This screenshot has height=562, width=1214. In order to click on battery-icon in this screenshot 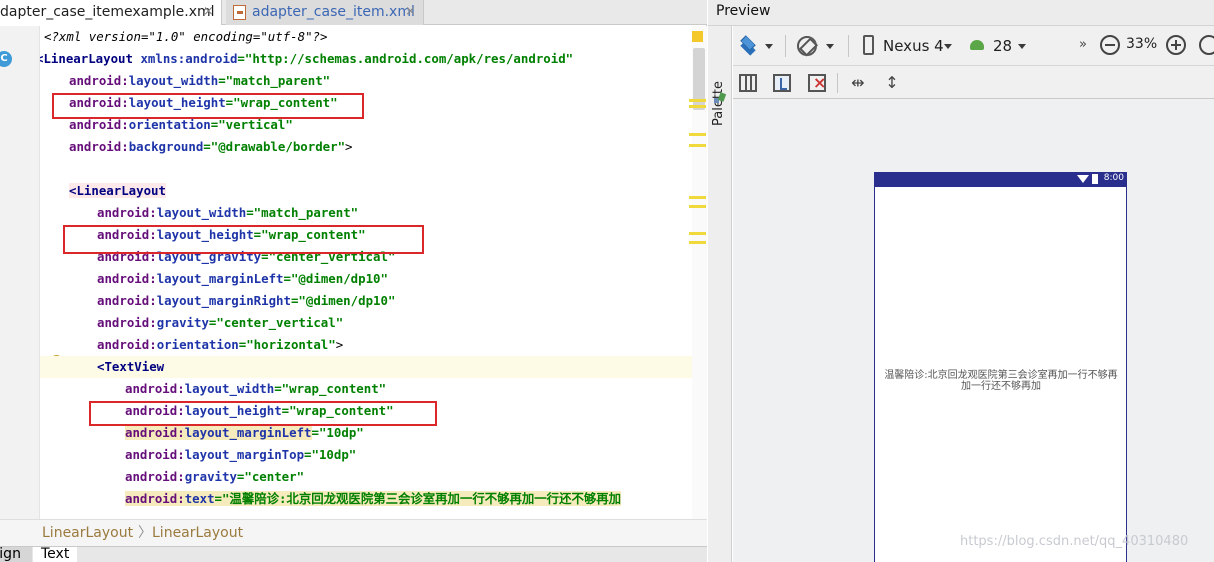, I will do `click(1095, 179)`.